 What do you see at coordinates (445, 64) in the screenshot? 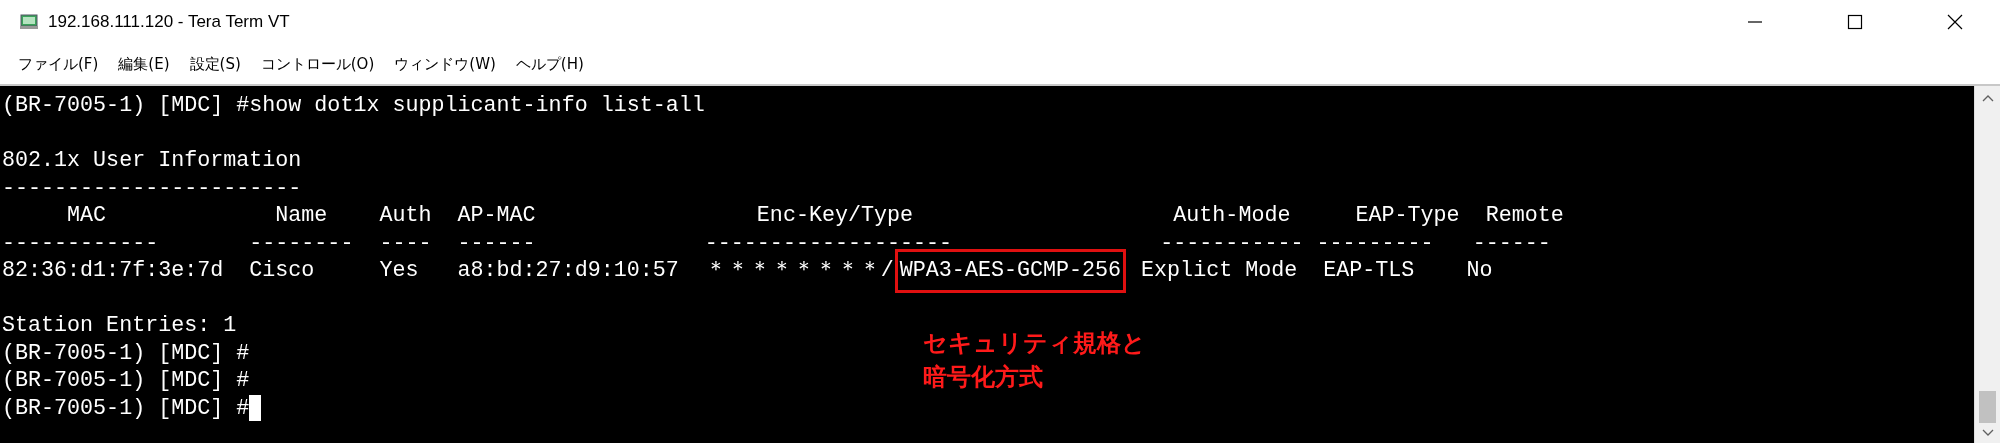
I see `menu-item: ウィンドウ(W)` at bounding box center [445, 64].